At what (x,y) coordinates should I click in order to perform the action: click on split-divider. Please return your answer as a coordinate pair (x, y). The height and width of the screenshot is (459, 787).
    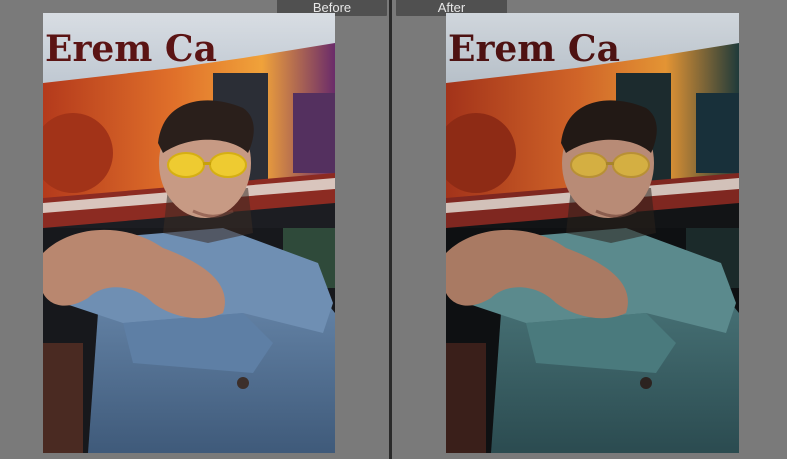
    Looking at the image, I should click on (390, 229).